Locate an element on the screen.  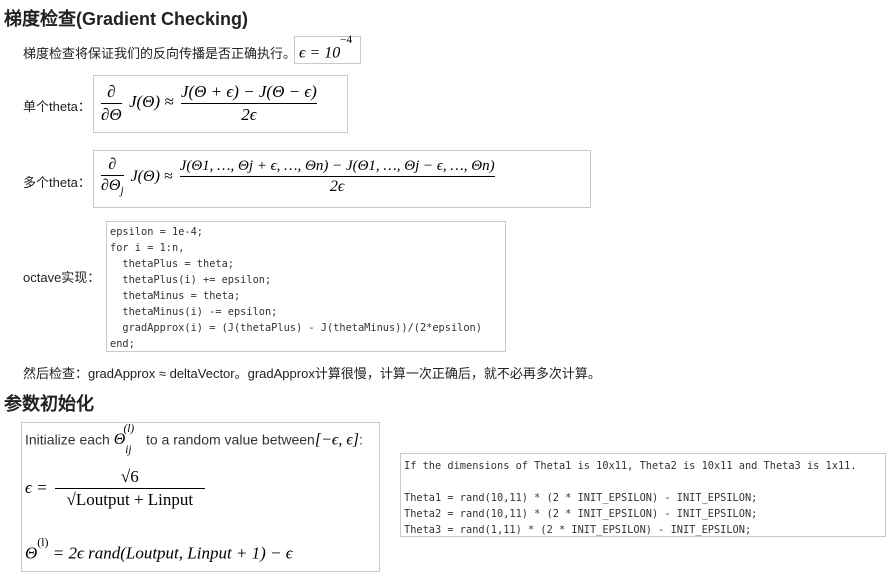
single-theta-denominator: 2ϵ is located at coordinates (249, 114).